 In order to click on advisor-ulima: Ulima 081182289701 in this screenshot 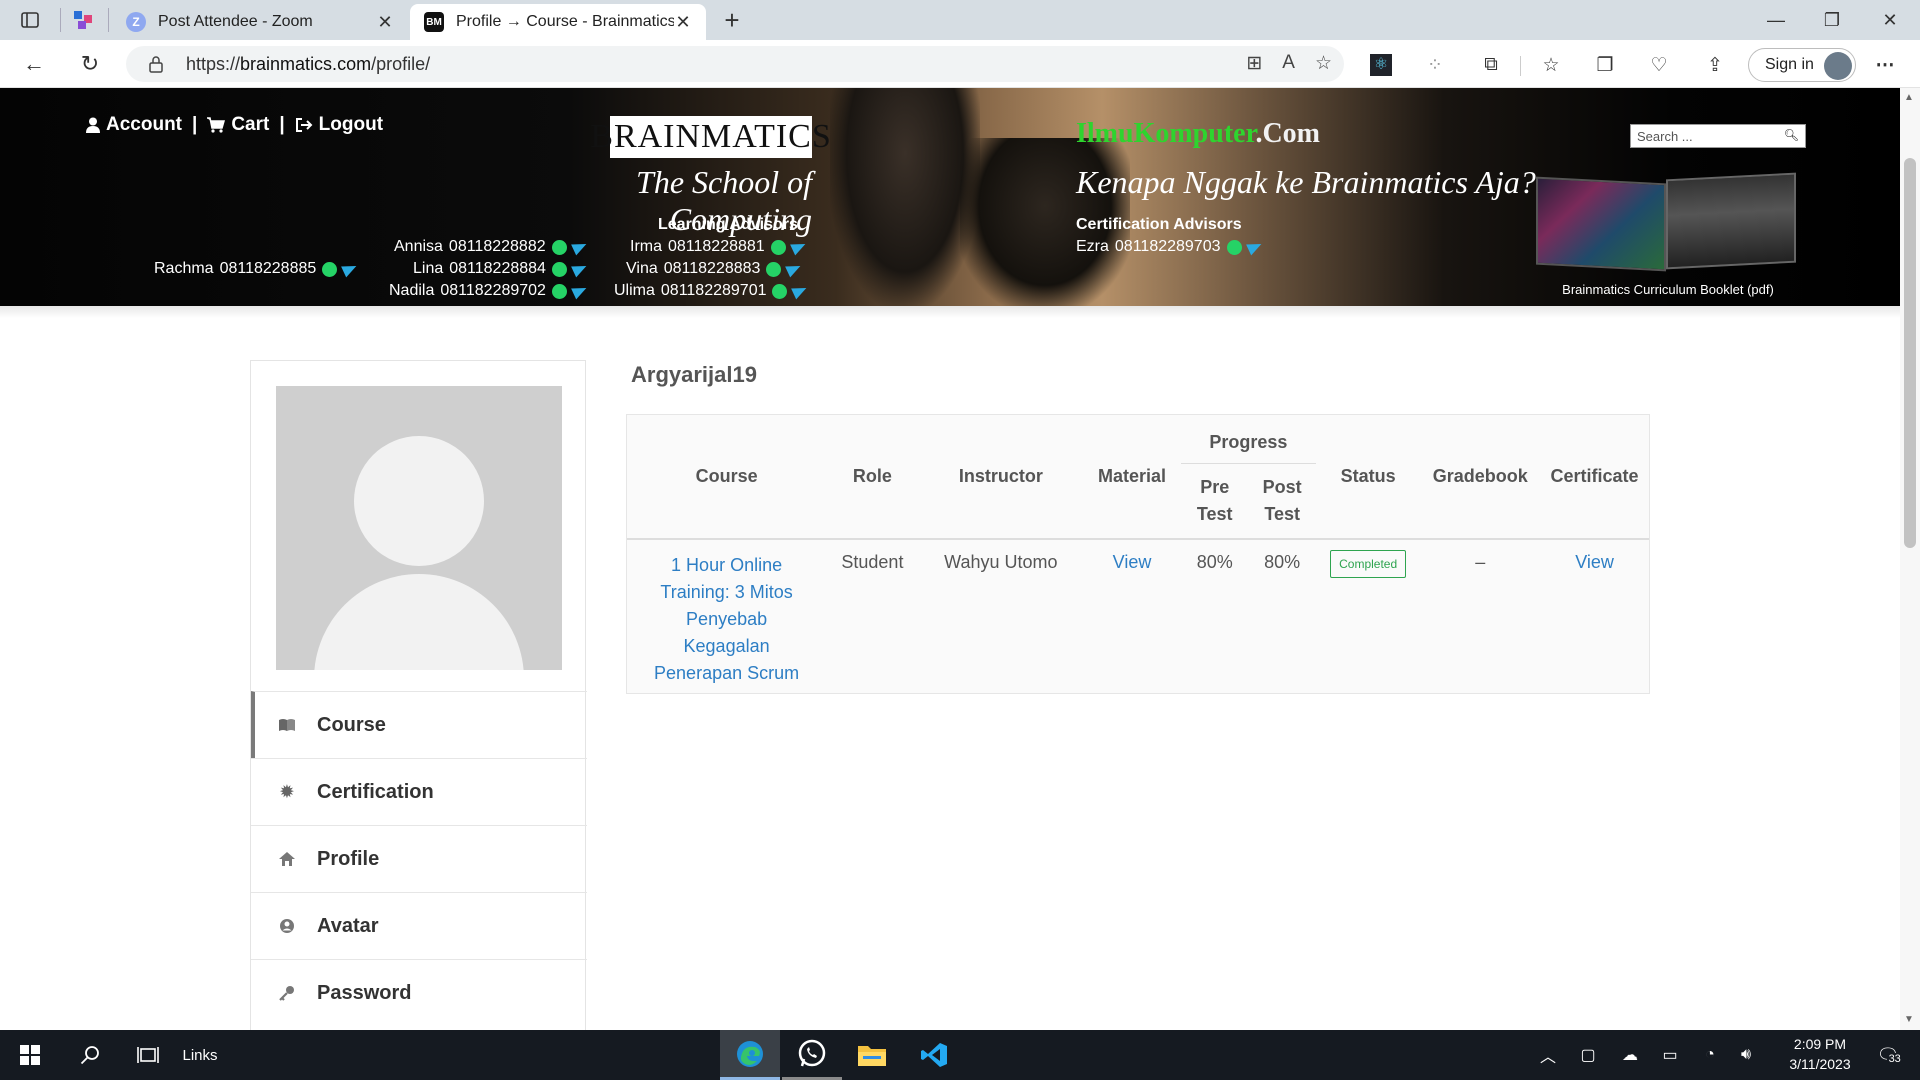, I will do `click(712, 291)`.